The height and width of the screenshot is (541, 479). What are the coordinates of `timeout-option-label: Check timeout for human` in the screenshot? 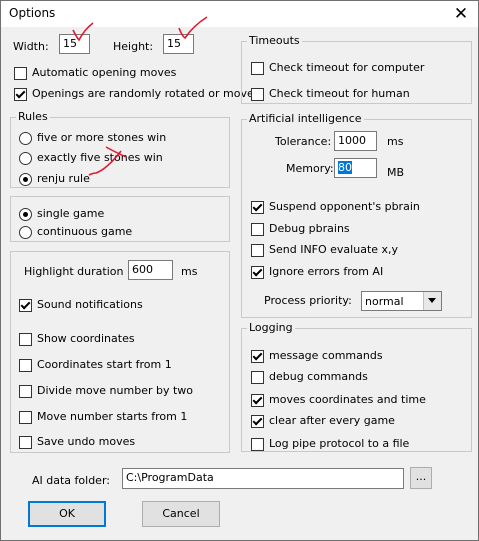 It's located at (339, 93).